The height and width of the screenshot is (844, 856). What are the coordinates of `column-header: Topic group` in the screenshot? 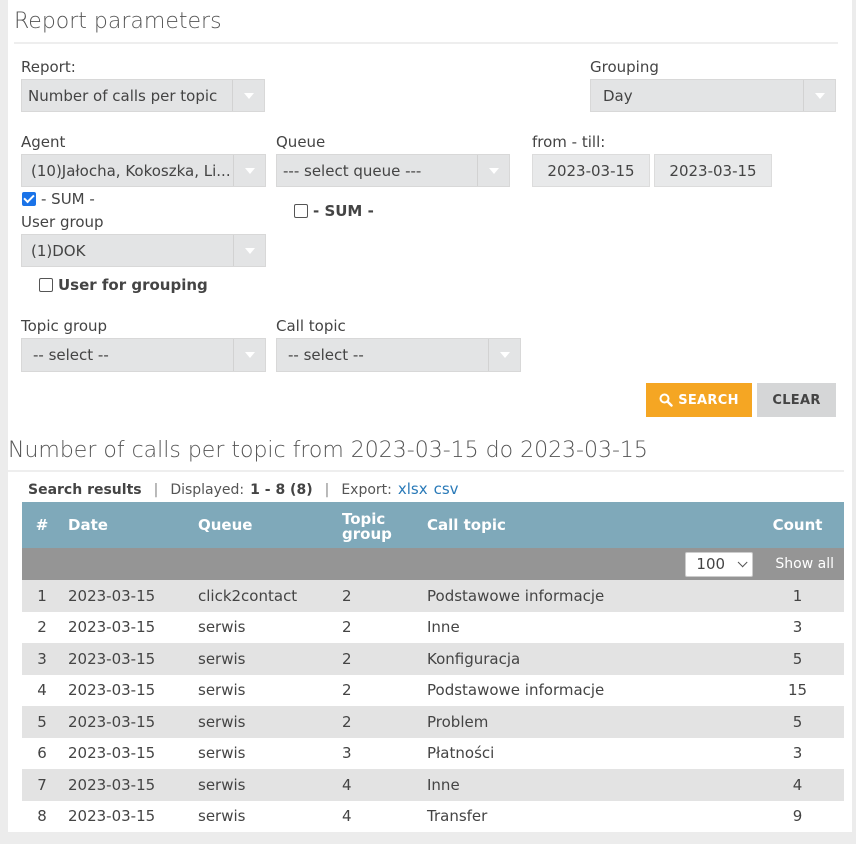 It's located at (378, 525).